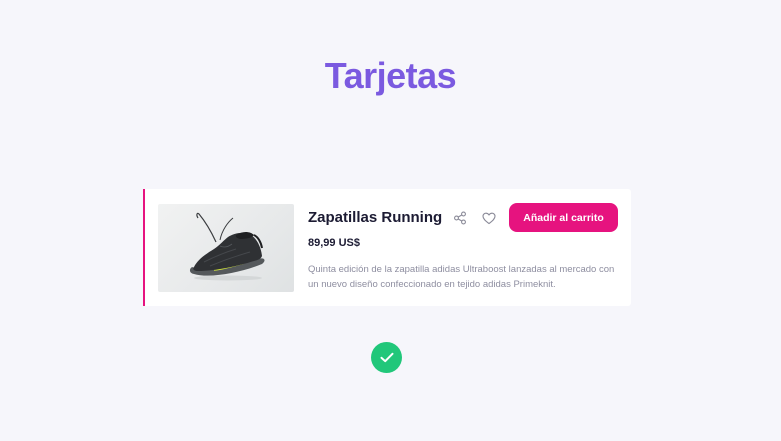  I want to click on product-image, so click(226, 248).